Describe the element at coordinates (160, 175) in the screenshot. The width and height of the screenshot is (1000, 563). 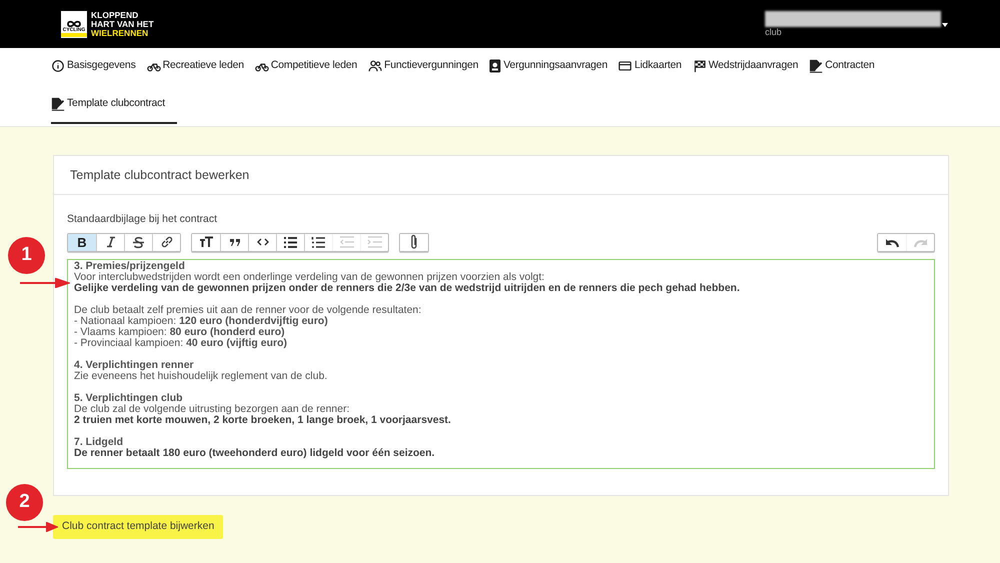
I see `card-title: Template clubcontract bewerken` at that location.